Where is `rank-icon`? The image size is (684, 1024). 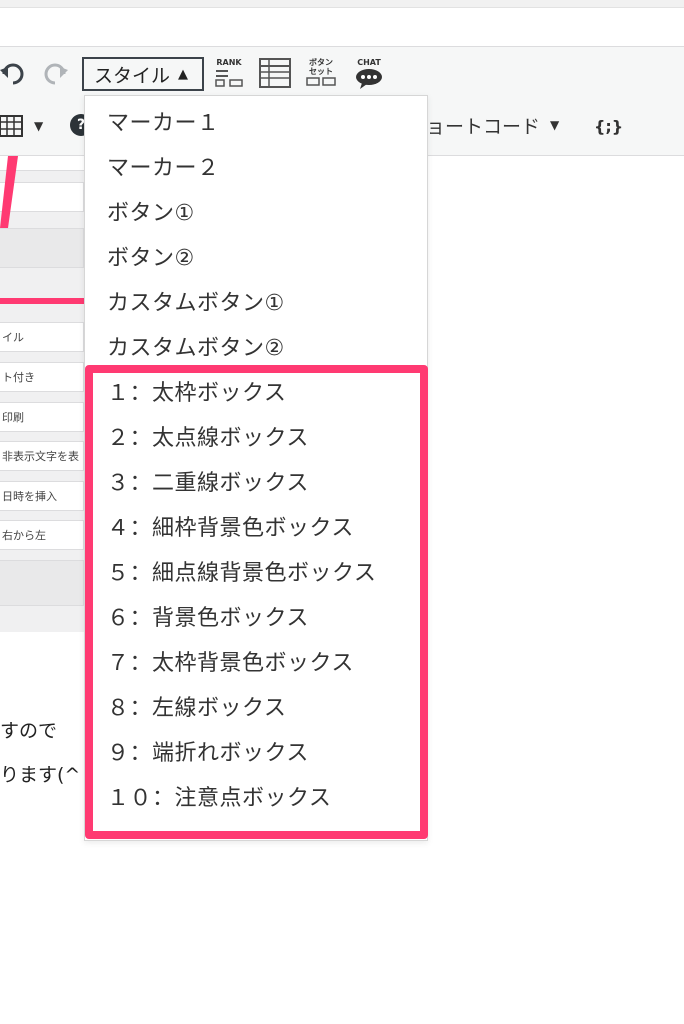
rank-icon is located at coordinates (229, 78).